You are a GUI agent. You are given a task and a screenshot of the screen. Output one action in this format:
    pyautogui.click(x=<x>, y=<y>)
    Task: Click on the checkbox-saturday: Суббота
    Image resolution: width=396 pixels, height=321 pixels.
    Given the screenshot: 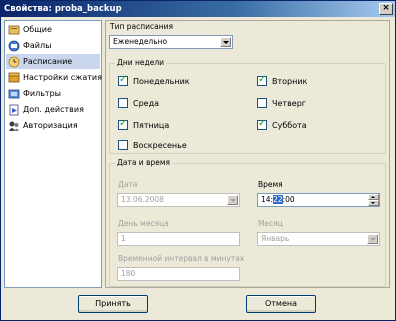 What is the action you would take?
    pyautogui.click(x=282, y=124)
    